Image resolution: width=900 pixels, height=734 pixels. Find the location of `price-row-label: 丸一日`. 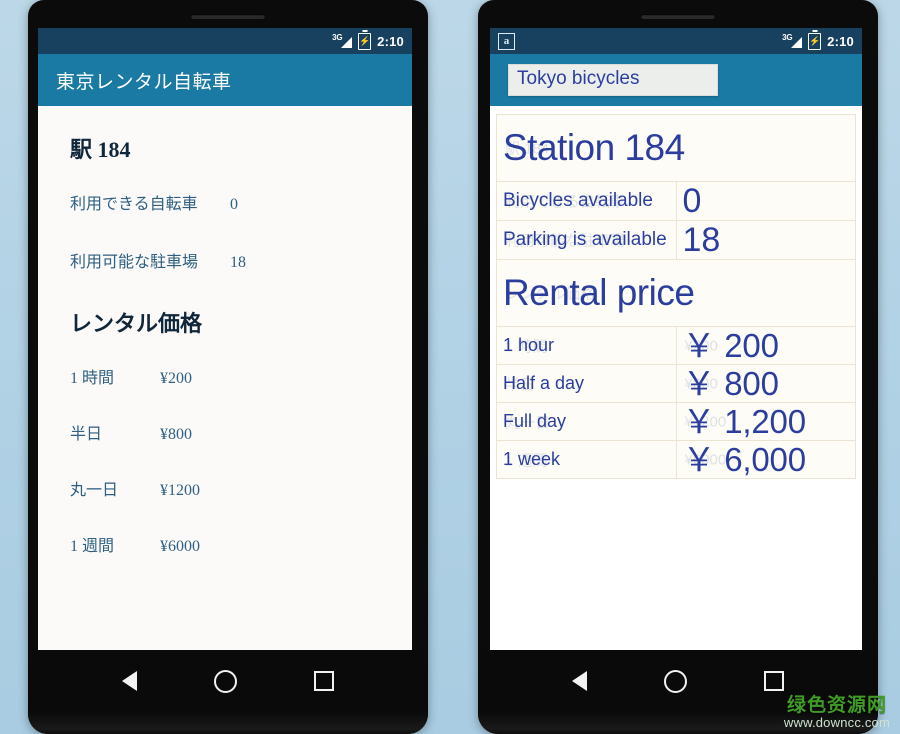

price-row-label: 丸一日 is located at coordinates (94, 490).